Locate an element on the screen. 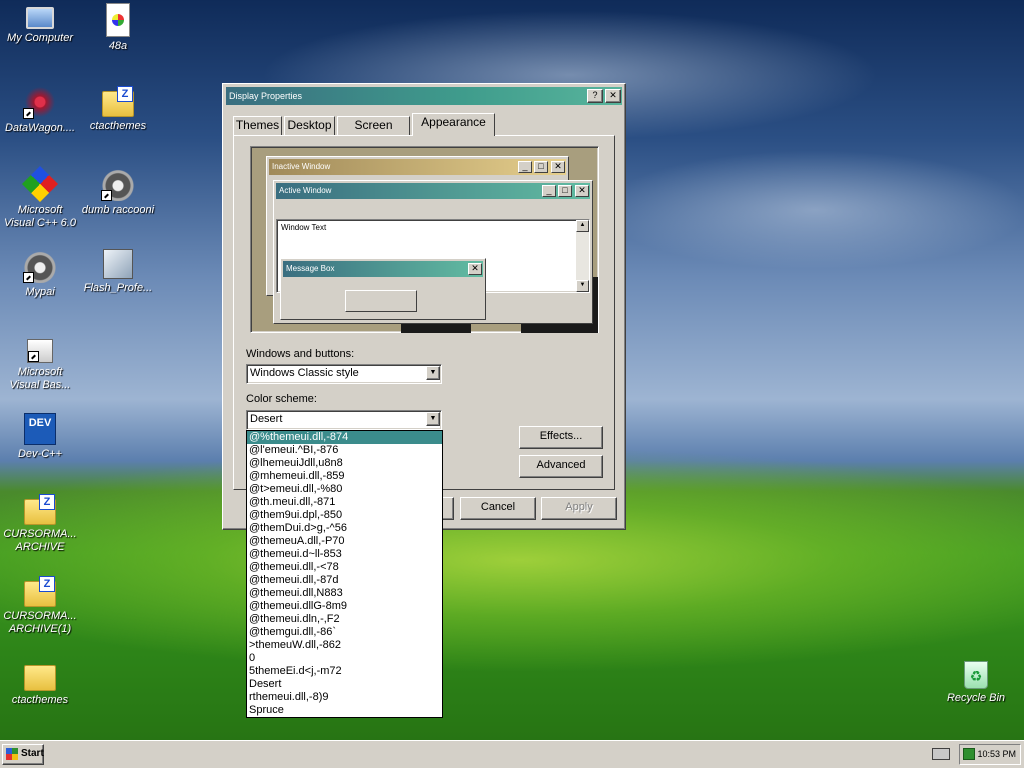  color-scheme-option: @themeui.dln,-,F2 is located at coordinates (344, 619).